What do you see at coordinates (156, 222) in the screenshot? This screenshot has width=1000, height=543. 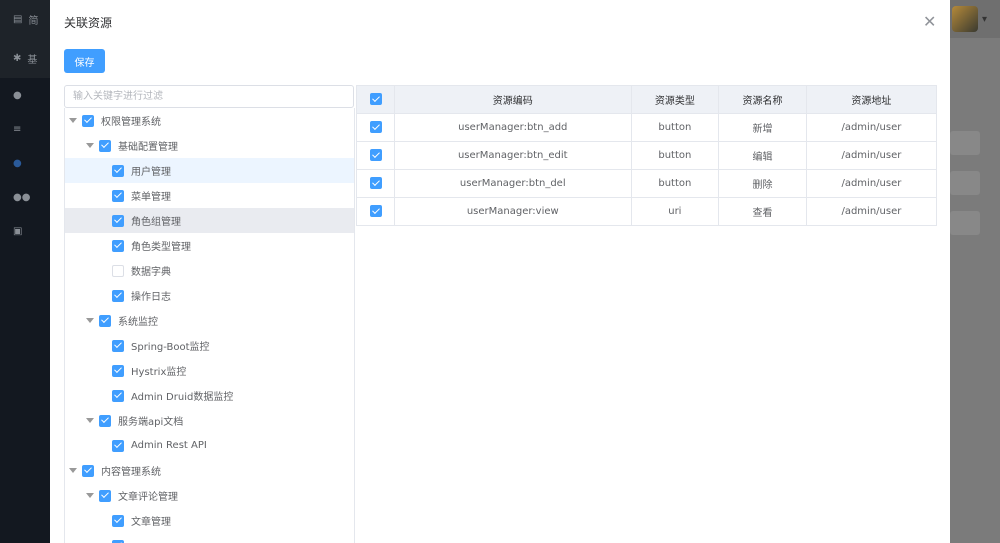 I see `node-label: 角色组管理` at bounding box center [156, 222].